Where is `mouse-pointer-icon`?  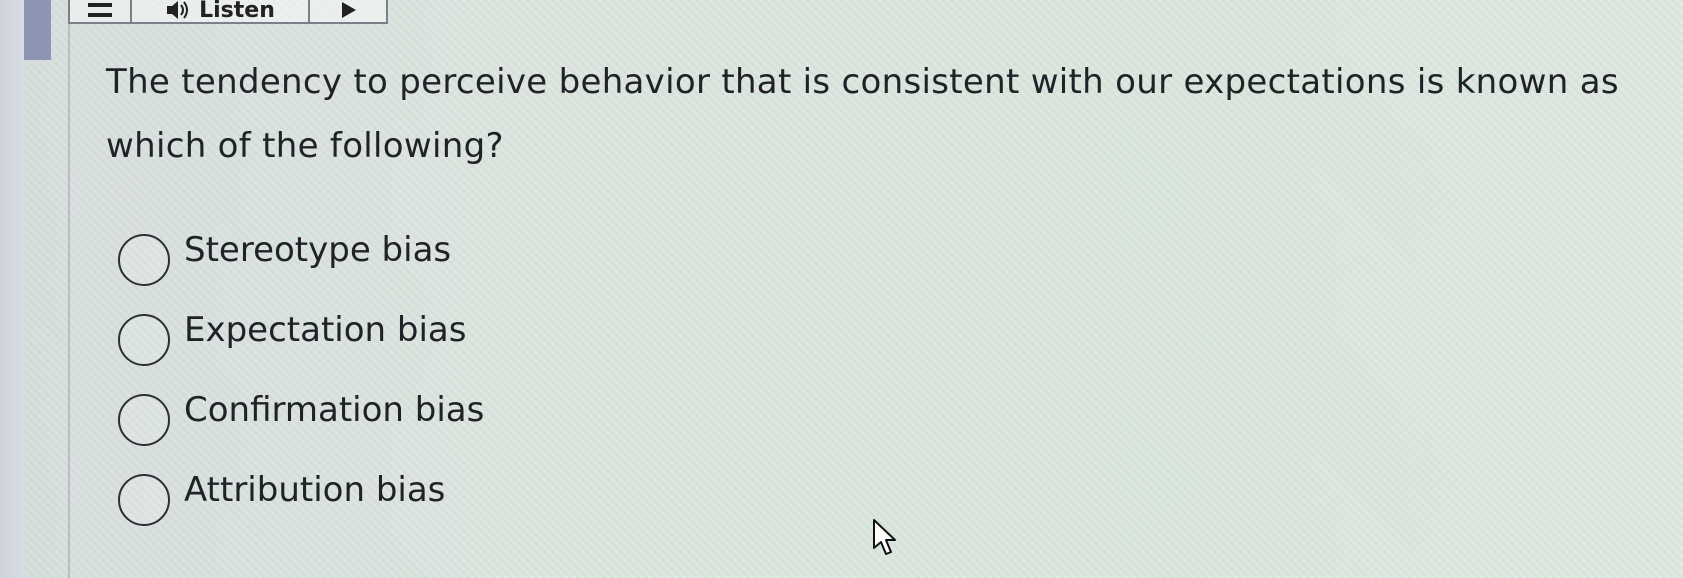 mouse-pointer-icon is located at coordinates (885, 538).